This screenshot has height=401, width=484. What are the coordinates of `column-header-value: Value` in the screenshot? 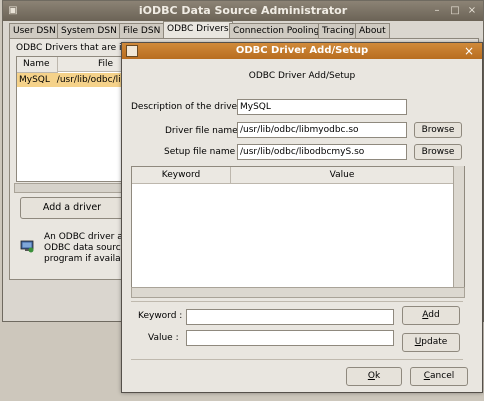 It's located at (342, 175).